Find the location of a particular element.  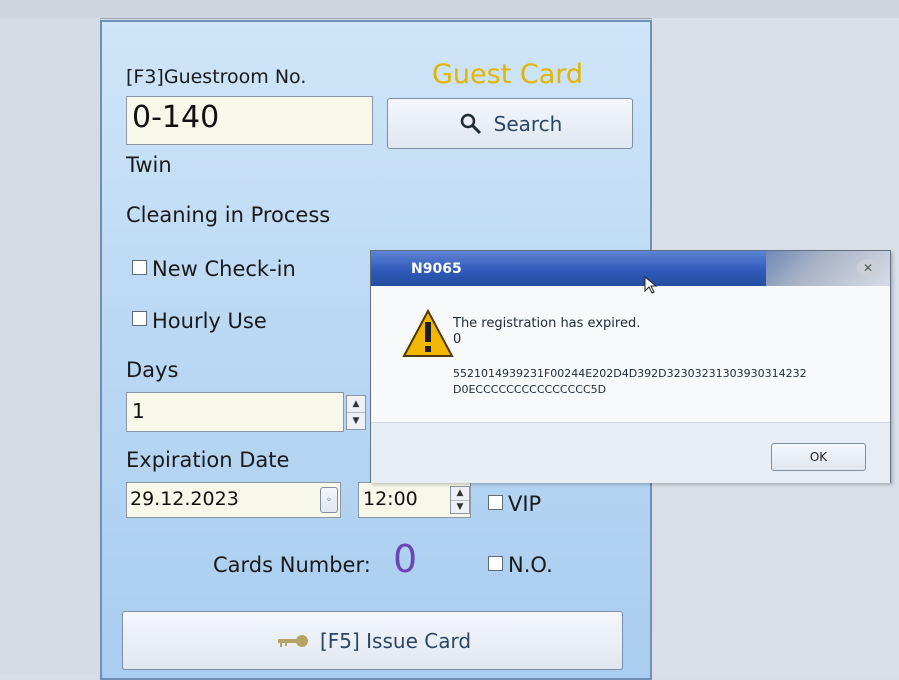

days-down-icon: ▼ is located at coordinates (356, 421).